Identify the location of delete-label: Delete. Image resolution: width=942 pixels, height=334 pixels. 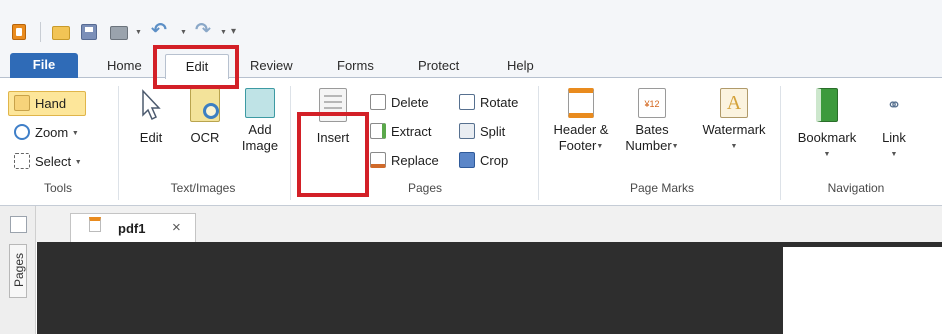
(410, 102).